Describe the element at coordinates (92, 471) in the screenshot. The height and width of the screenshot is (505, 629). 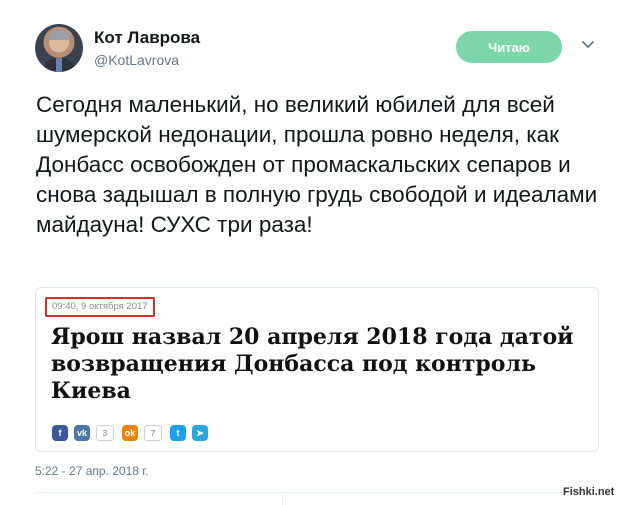
I see `tweet-timestamp: 5:22 - 27 апр. 2018 г.` at that location.